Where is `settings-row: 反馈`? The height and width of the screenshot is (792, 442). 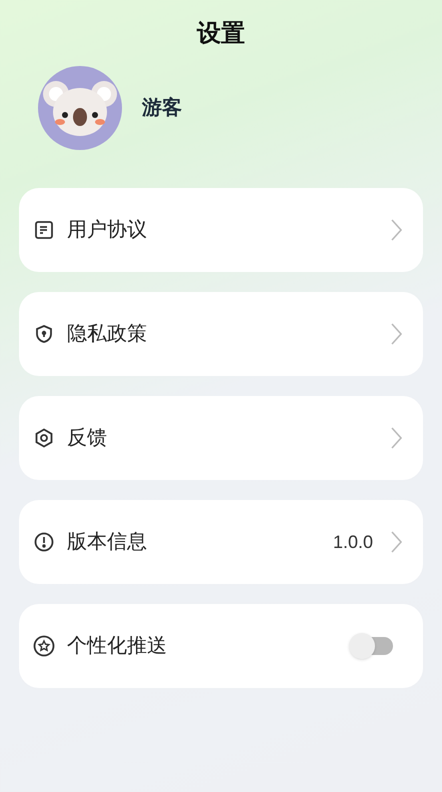 settings-row: 反馈 is located at coordinates (221, 438).